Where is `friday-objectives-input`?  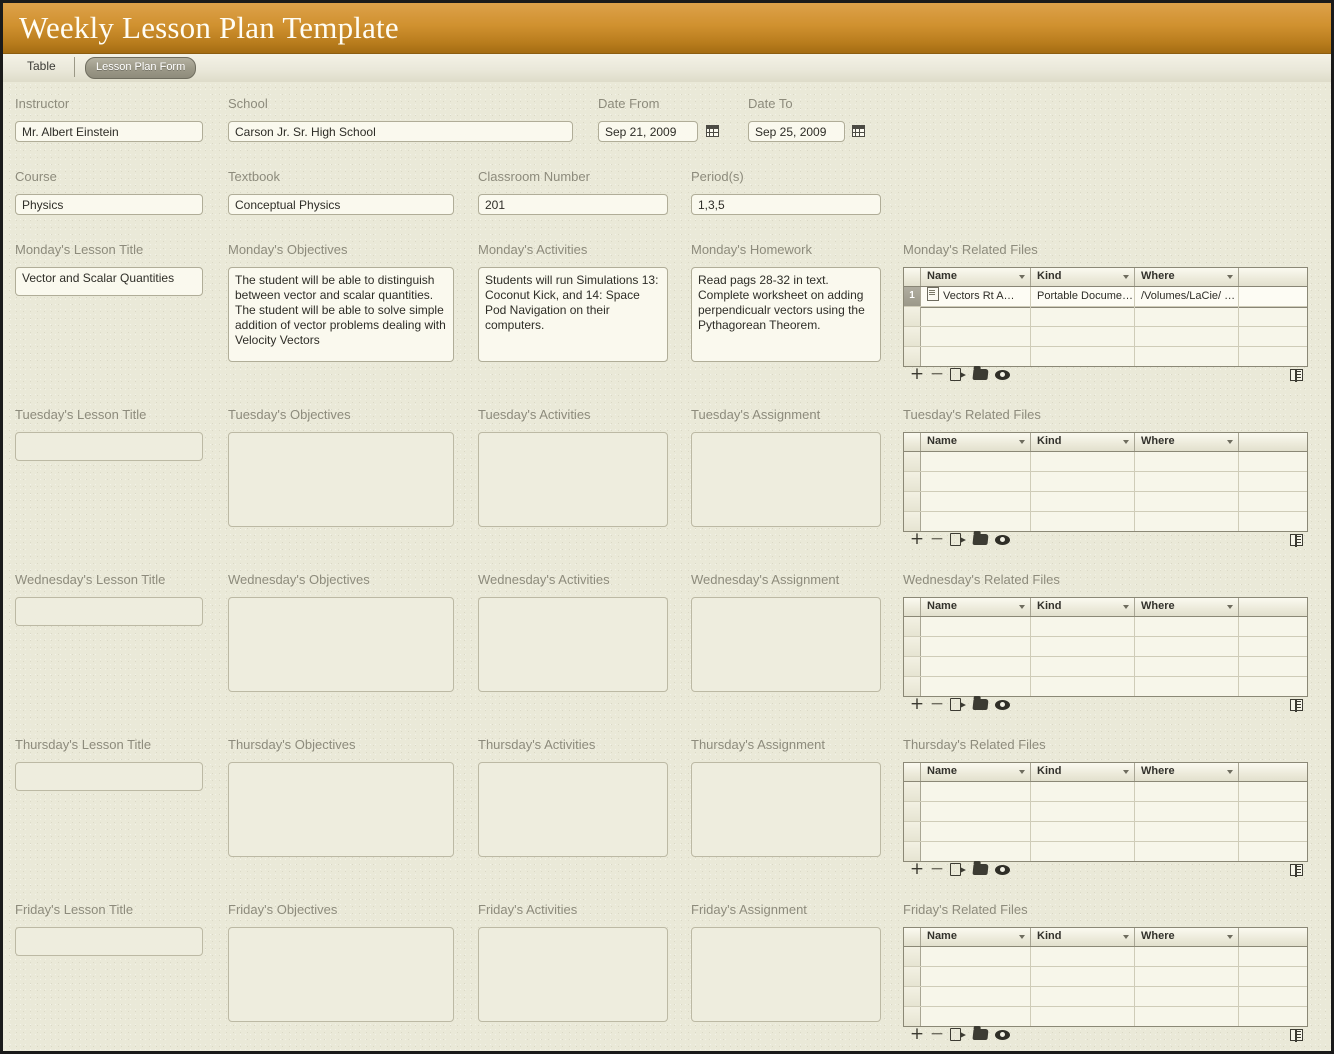 friday-objectives-input is located at coordinates (341, 974).